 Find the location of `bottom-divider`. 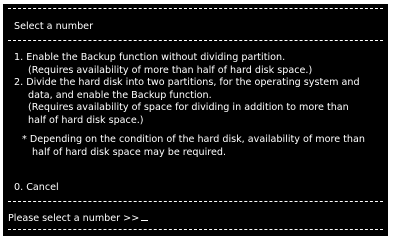

bottom-divider is located at coordinates (195, 229).